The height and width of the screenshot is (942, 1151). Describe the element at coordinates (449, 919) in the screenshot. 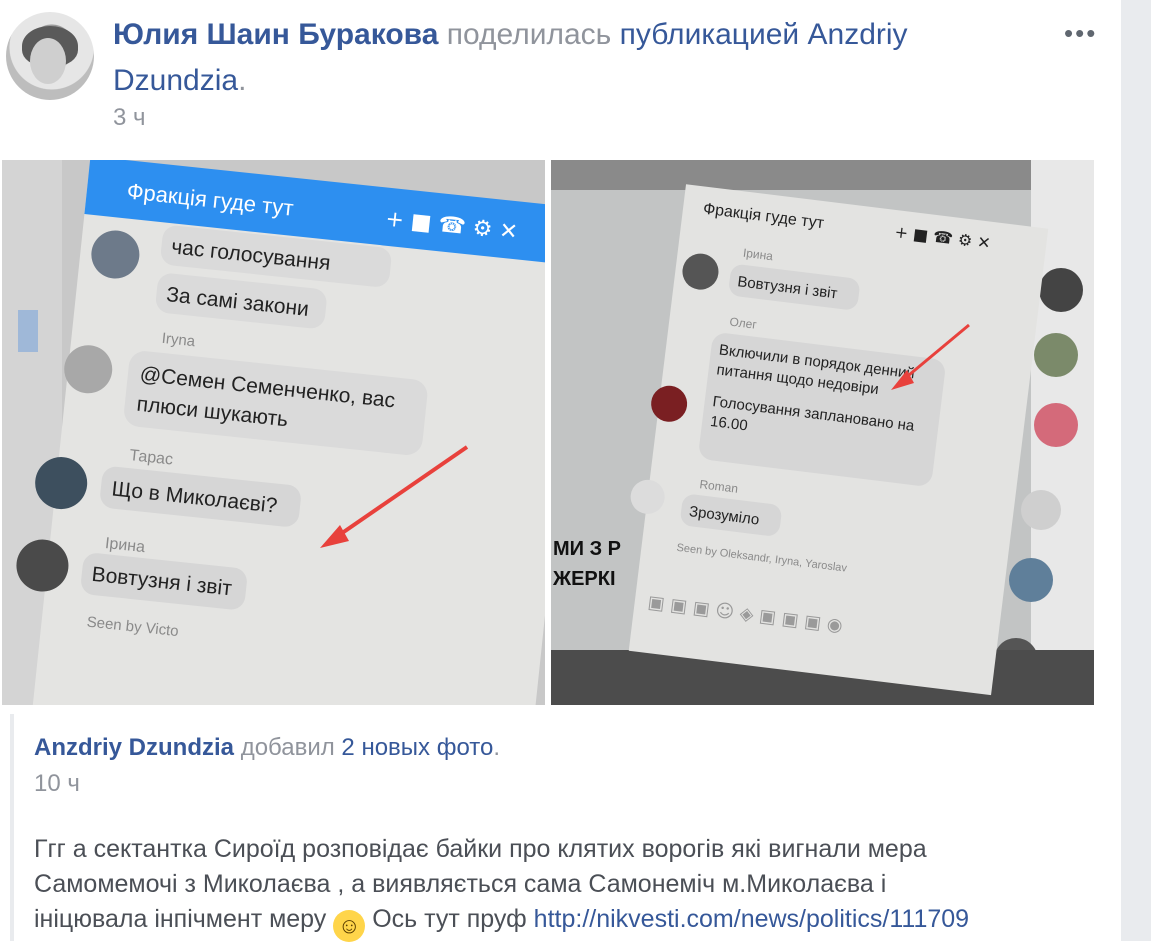

I see `shared-text-line-3b: Ось тут пруф` at that location.